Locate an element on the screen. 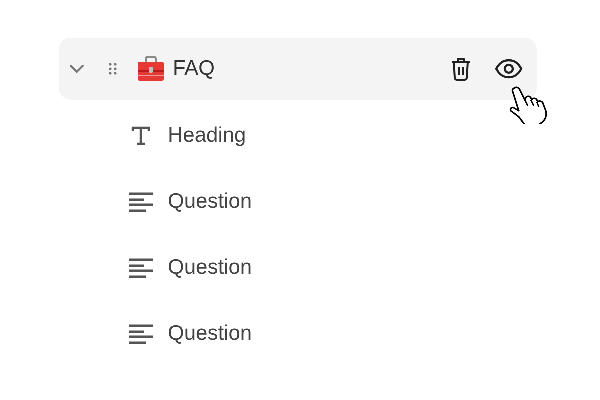  trash-icon is located at coordinates (461, 69).